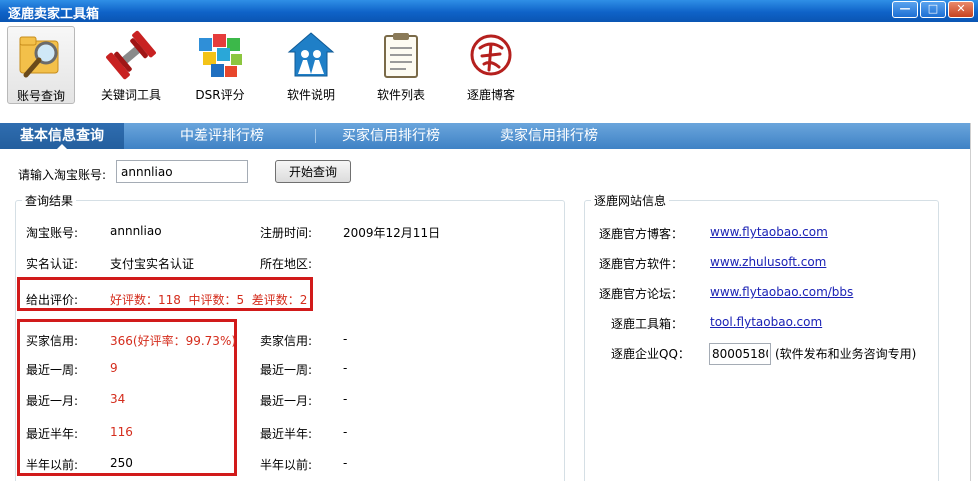  I want to click on blog-tool: 逐鹿博客, so click(491, 65).